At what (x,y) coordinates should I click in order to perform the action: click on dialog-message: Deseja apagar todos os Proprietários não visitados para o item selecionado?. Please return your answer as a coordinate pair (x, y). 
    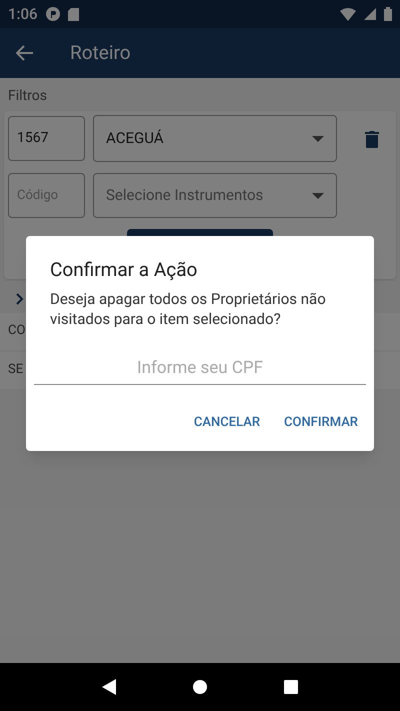
    Looking at the image, I should click on (188, 308).